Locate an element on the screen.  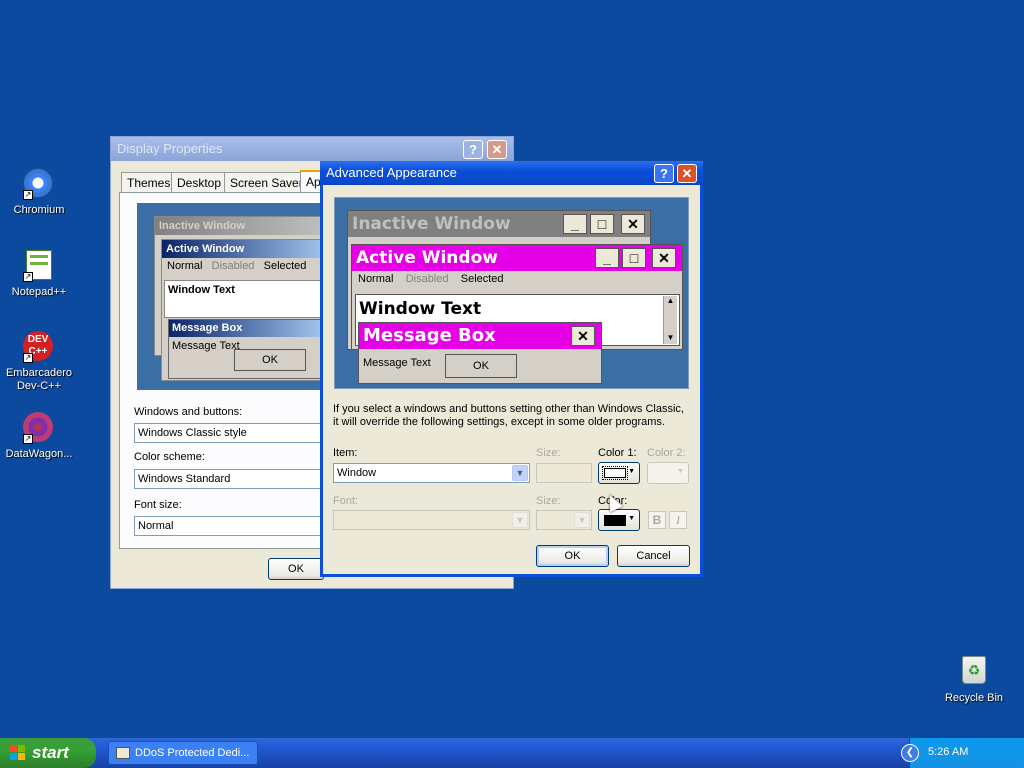
taskbar: start DDoS Protected Dedi... ❮ 5:26 AM is located at coordinates (512, 753).